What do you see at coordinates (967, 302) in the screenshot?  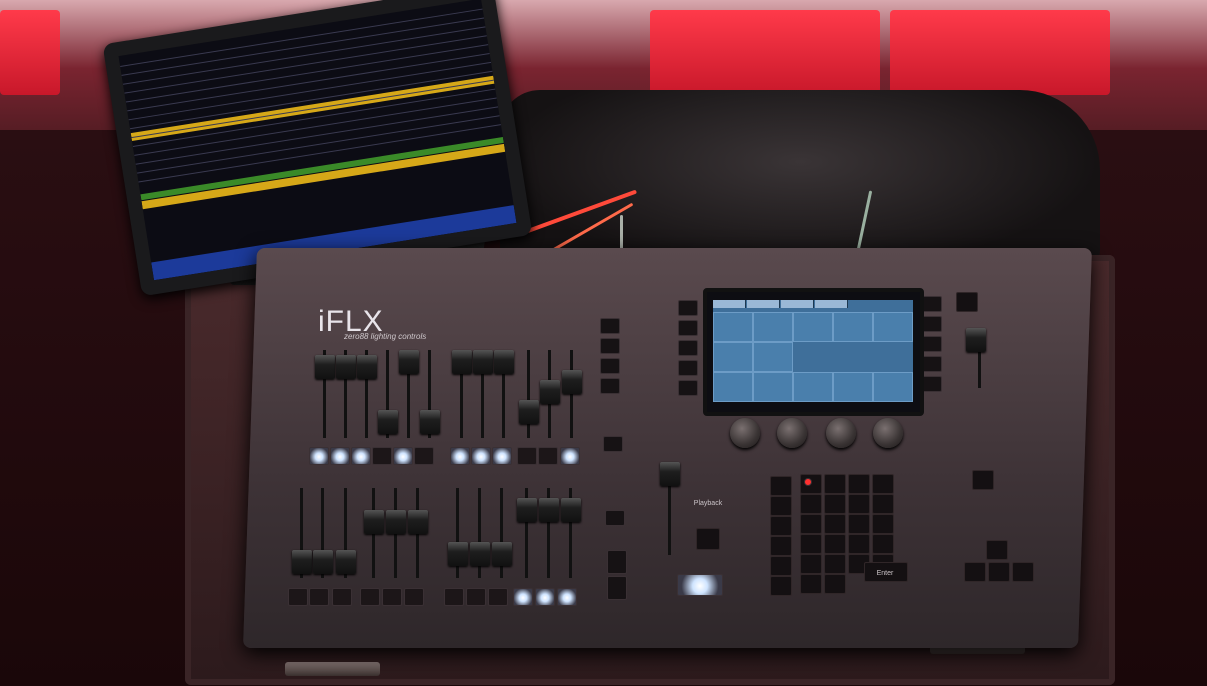 I see `blackout-button` at bounding box center [967, 302].